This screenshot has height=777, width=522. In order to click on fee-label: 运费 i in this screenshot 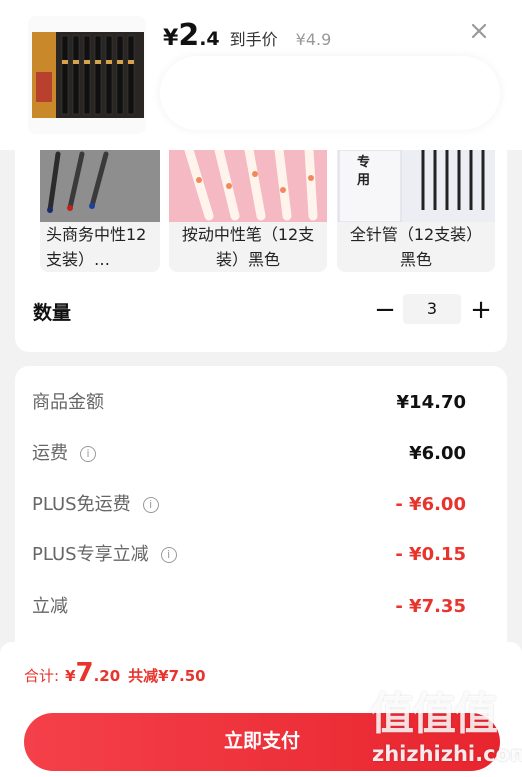, I will do `click(64, 454)`.